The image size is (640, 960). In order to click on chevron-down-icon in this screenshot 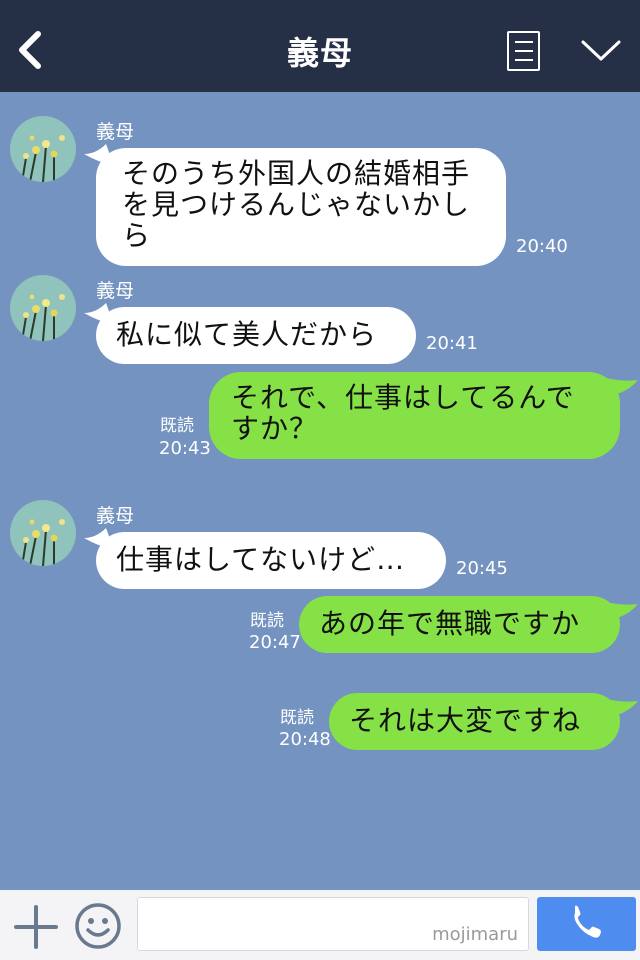, I will do `click(601, 51)`.